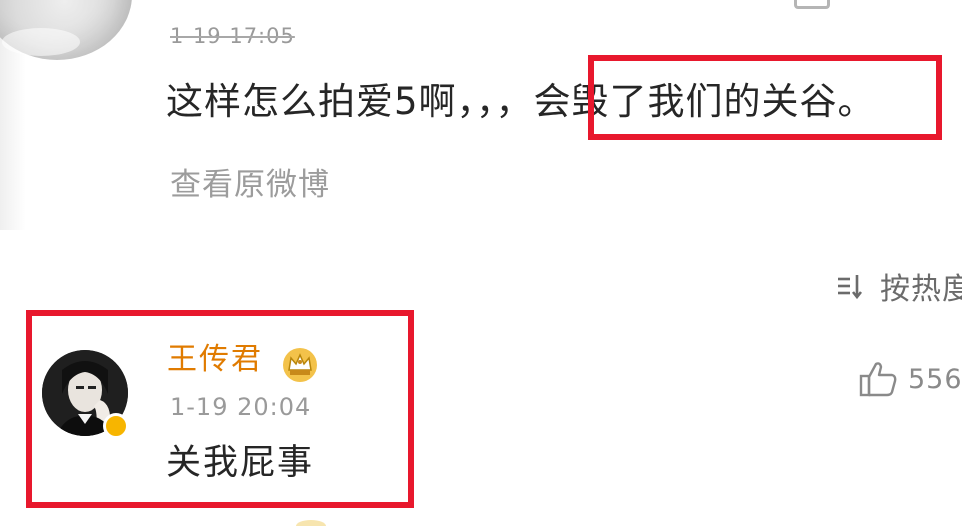  I want to click on thumbs-up-icon, so click(878, 379).